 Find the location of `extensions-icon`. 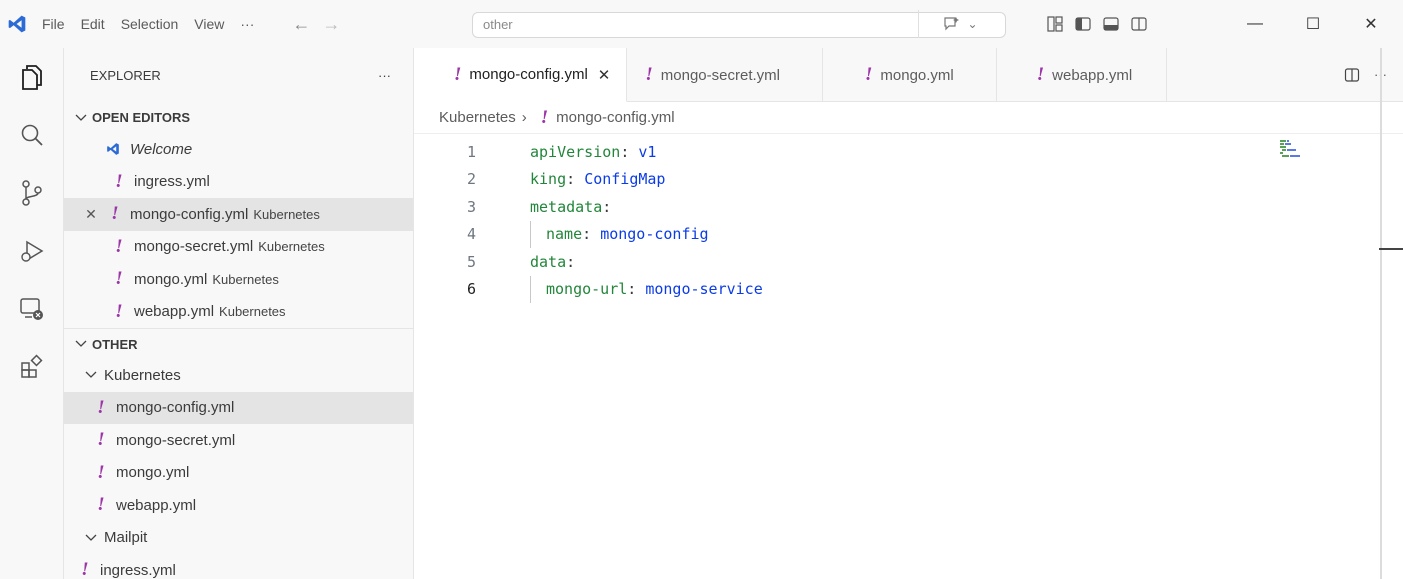

extensions-icon is located at coordinates (32, 367).